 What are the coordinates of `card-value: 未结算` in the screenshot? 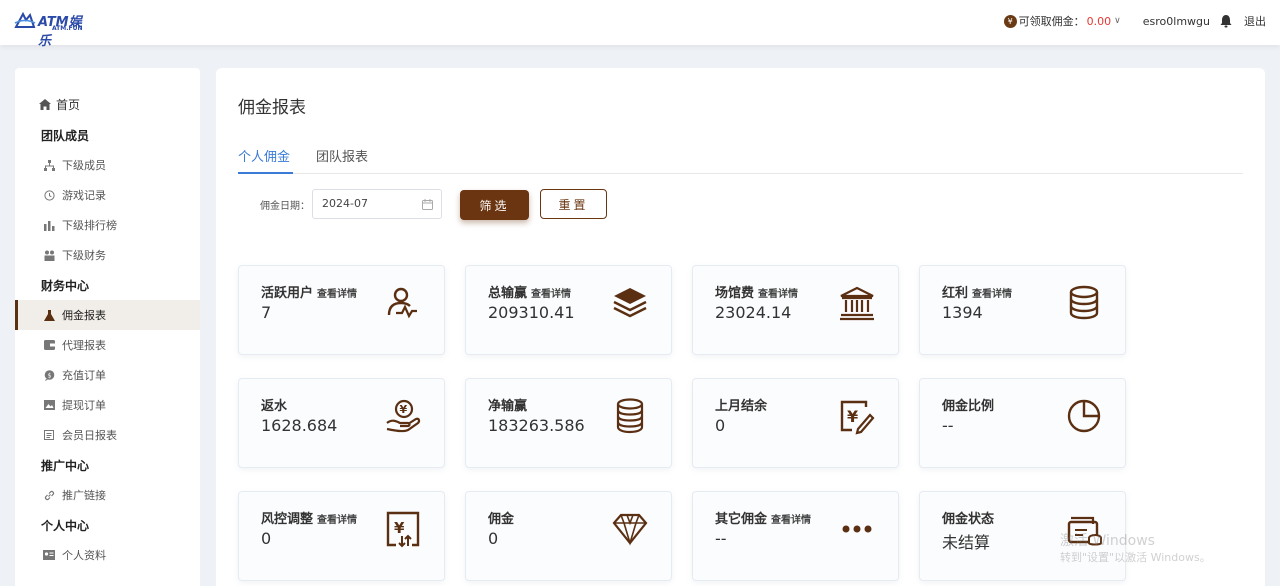 It's located at (966, 542).